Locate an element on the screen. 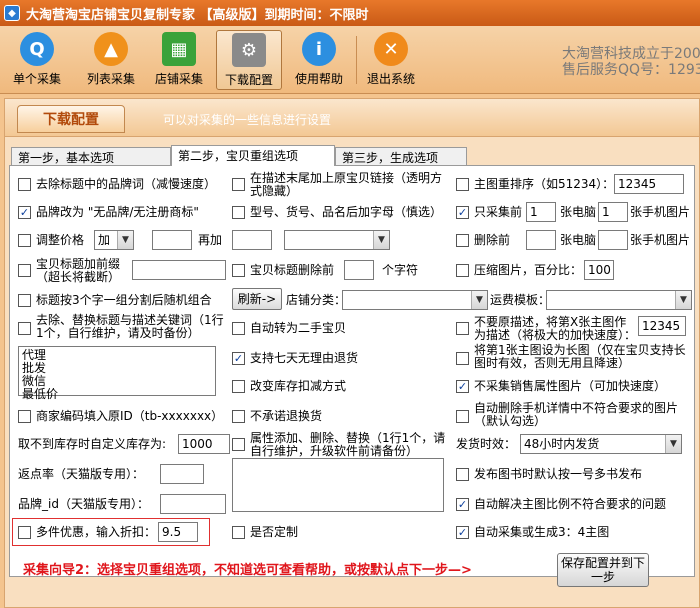 The width and height of the screenshot is (700, 608). shop-category-select: ▼ is located at coordinates (415, 300).